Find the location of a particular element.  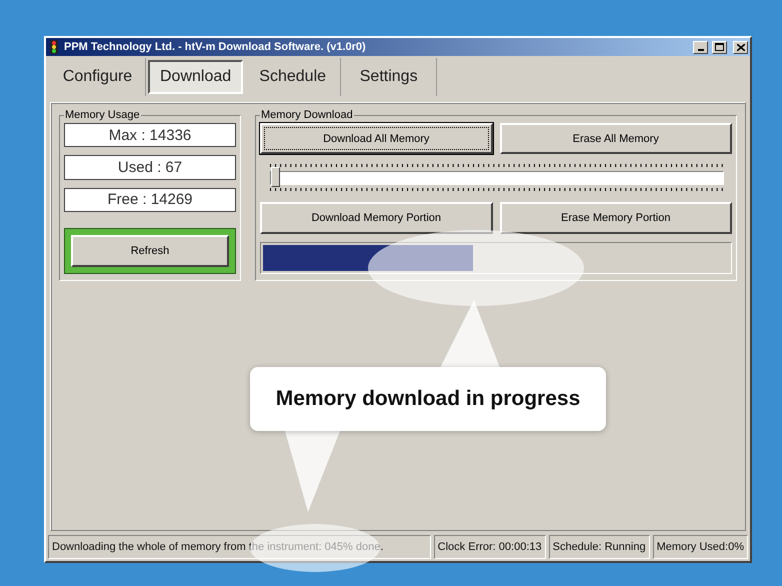

action-button: Erase All Memory is located at coordinates (616, 138).